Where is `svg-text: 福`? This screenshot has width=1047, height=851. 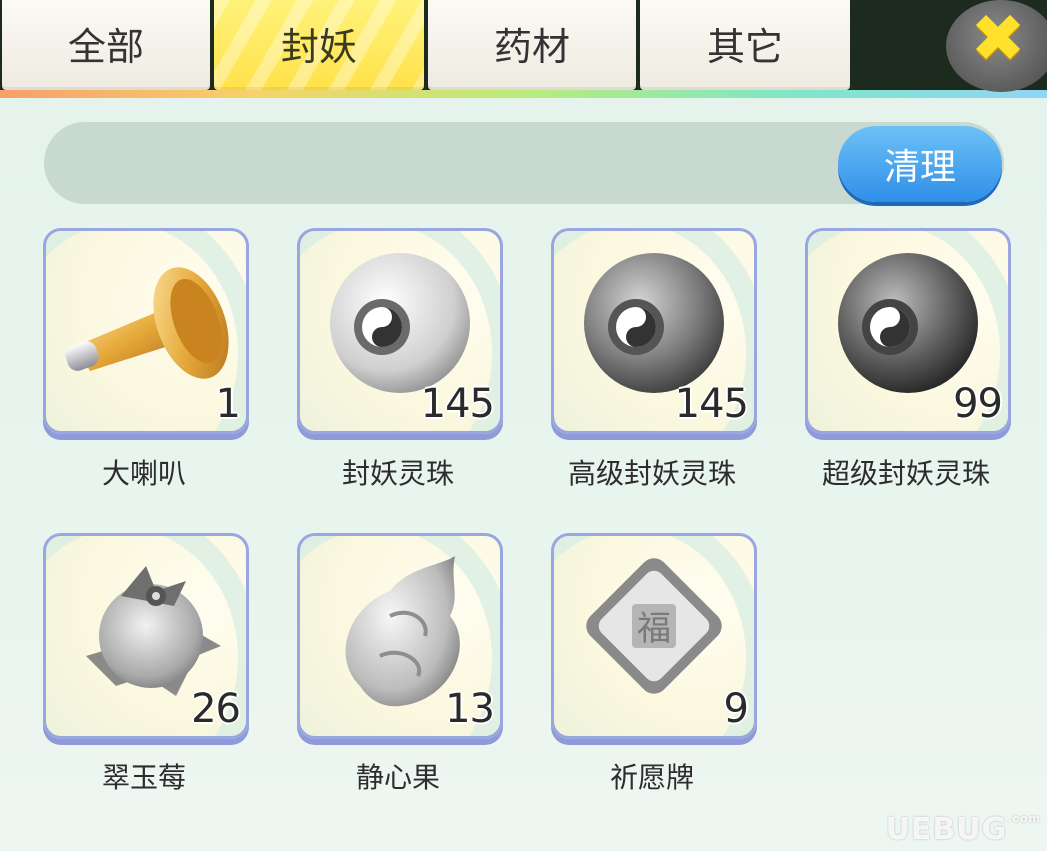 svg-text: 福 is located at coordinates (654, 629).